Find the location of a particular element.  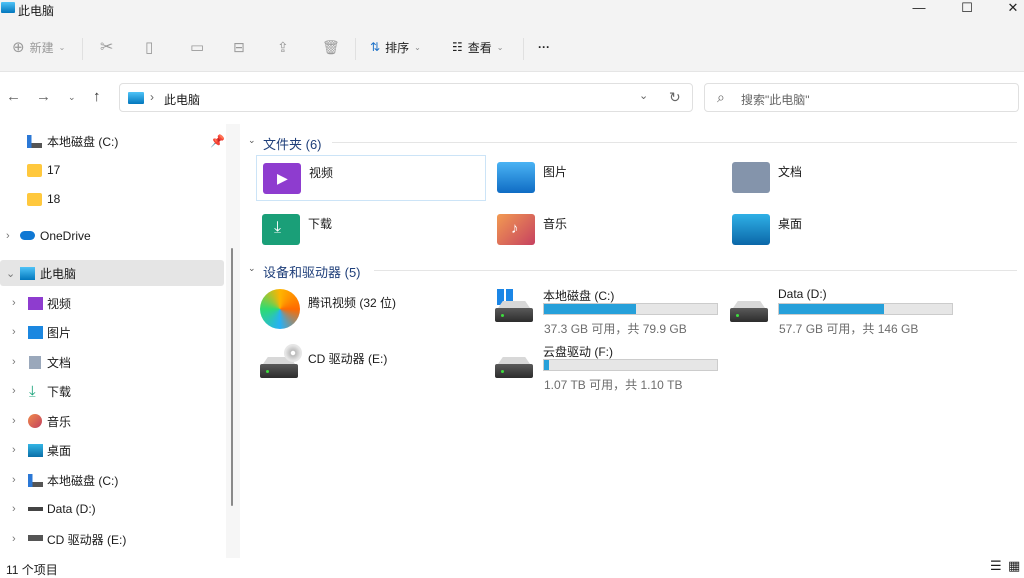

folder-tile-desktop: 桌面 is located at coordinates (841, 230).